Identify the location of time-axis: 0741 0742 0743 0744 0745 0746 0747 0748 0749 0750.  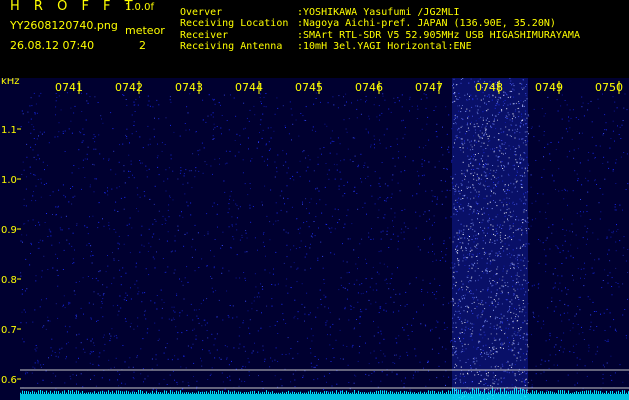
(339, 87).